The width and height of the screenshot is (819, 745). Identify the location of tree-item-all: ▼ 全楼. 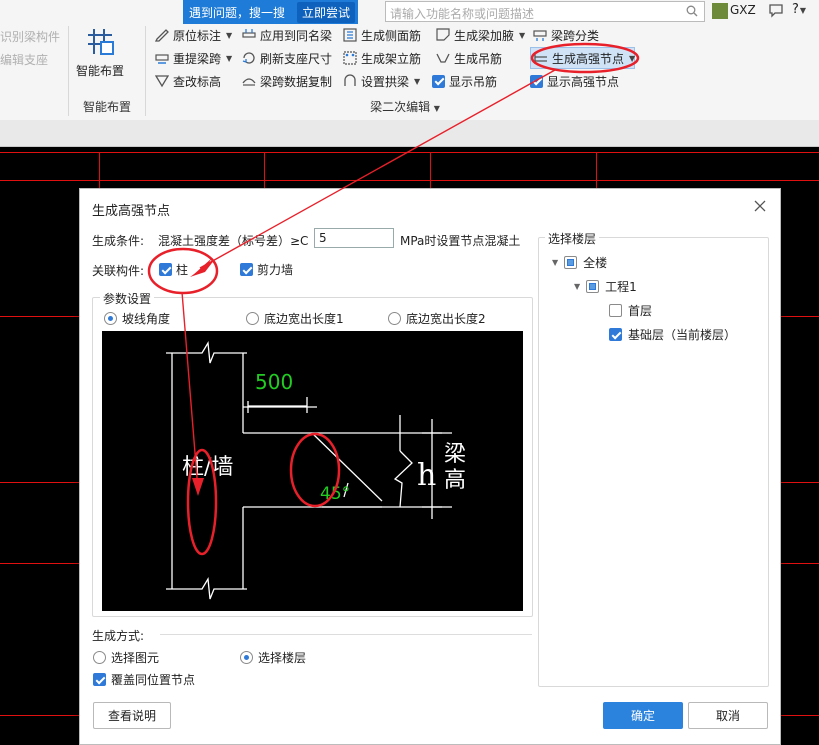
(579, 262).